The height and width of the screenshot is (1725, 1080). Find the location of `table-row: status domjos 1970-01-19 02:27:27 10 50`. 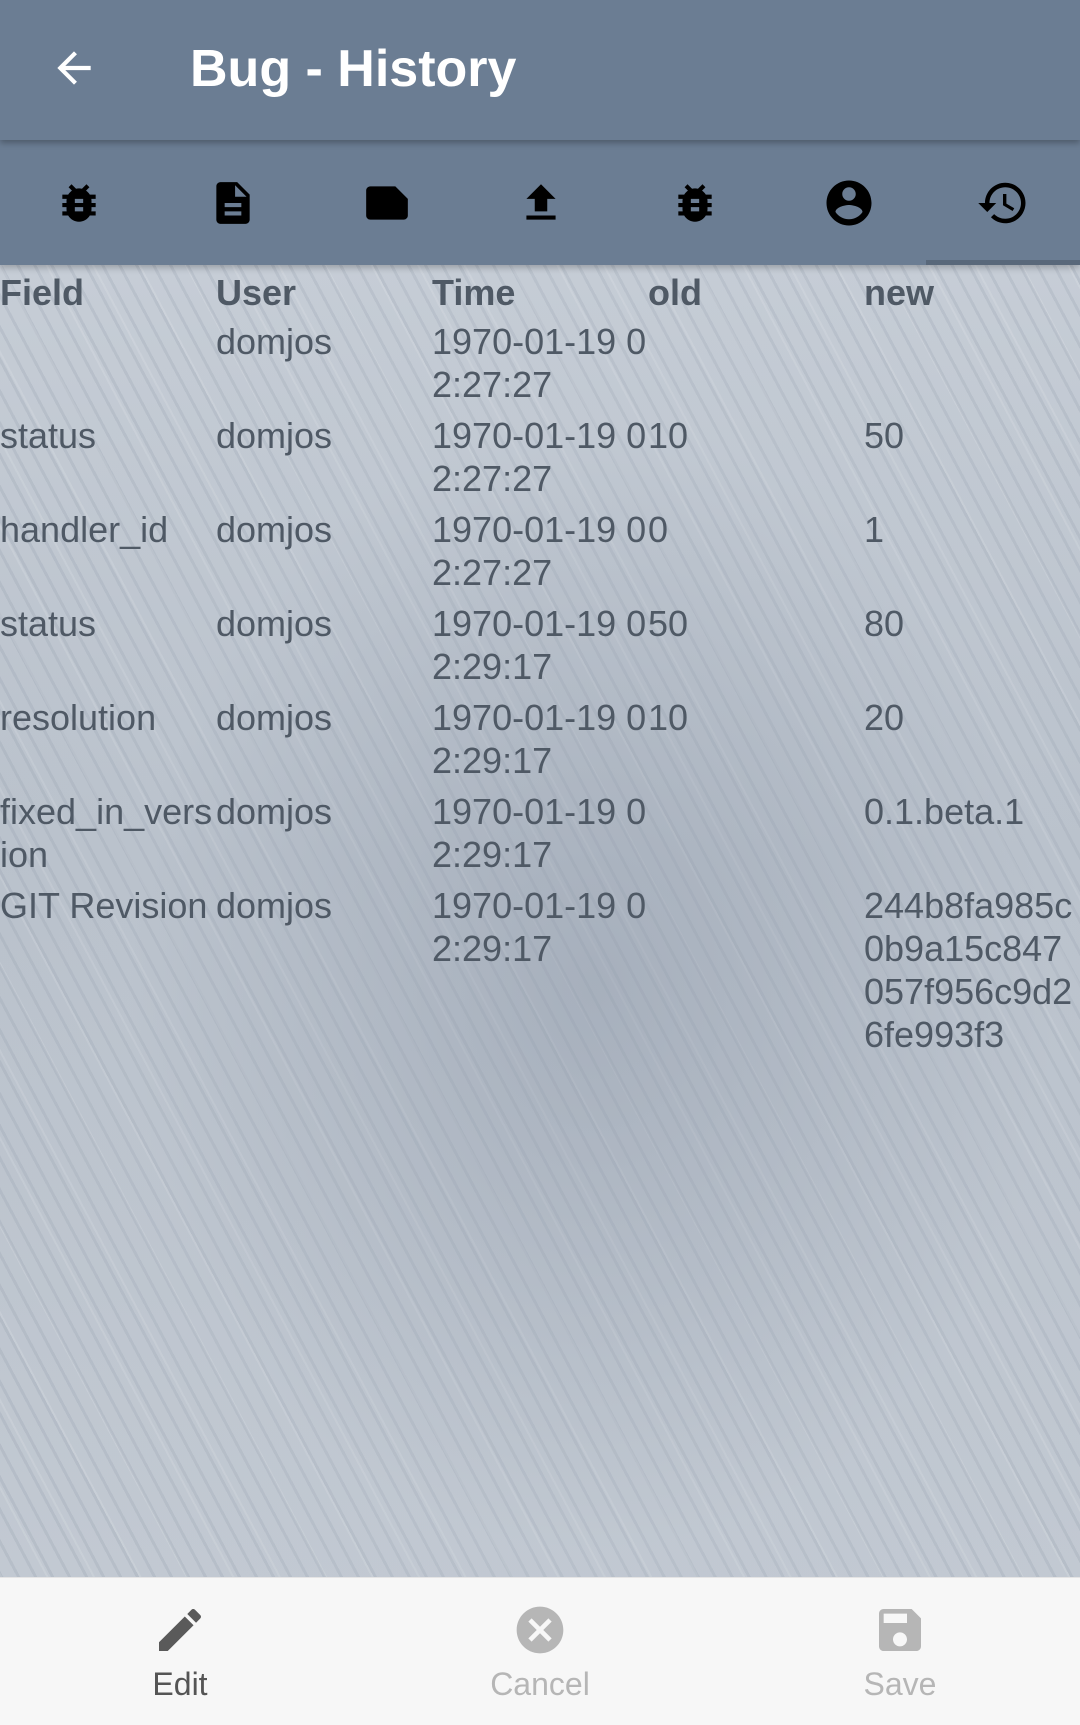

table-row: status domjos 1970-01-19 02:27:27 10 50 is located at coordinates (540, 461).